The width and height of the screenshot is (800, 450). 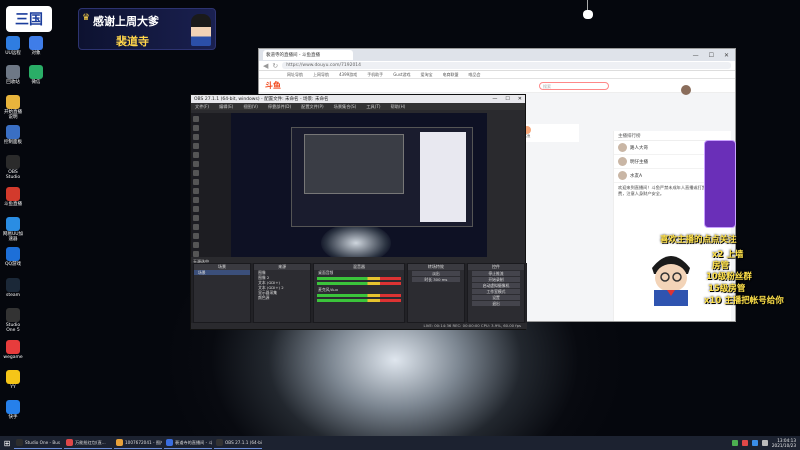 What do you see at coordinates (426, 74) in the screenshot?
I see `bookmark-link: 爱淘宝` at bounding box center [426, 74].